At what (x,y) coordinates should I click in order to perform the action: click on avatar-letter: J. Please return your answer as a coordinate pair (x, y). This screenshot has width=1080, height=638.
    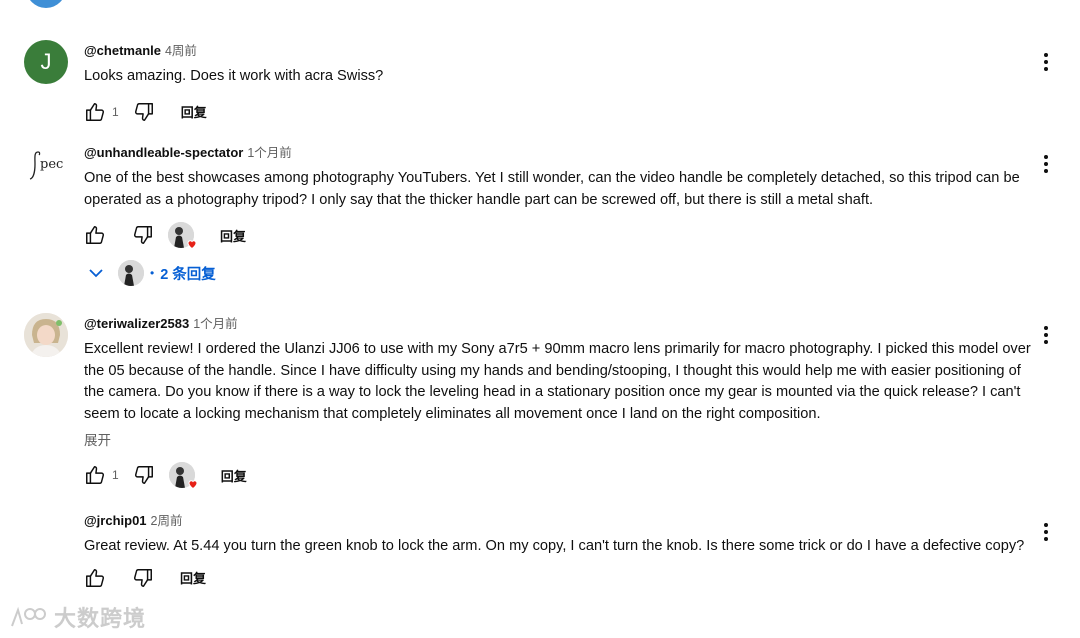
    Looking at the image, I should click on (46, 61).